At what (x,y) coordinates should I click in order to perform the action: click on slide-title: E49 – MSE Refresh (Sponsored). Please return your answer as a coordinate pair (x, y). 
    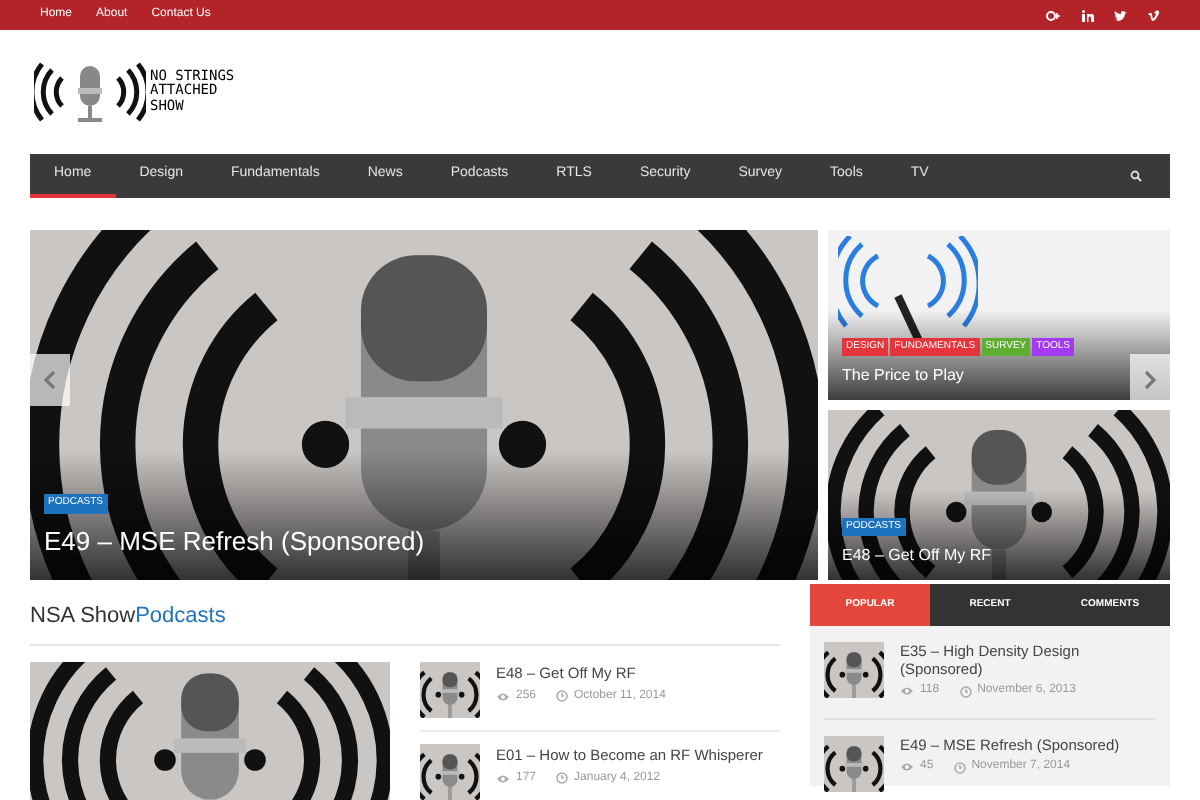
    Looking at the image, I should click on (234, 540).